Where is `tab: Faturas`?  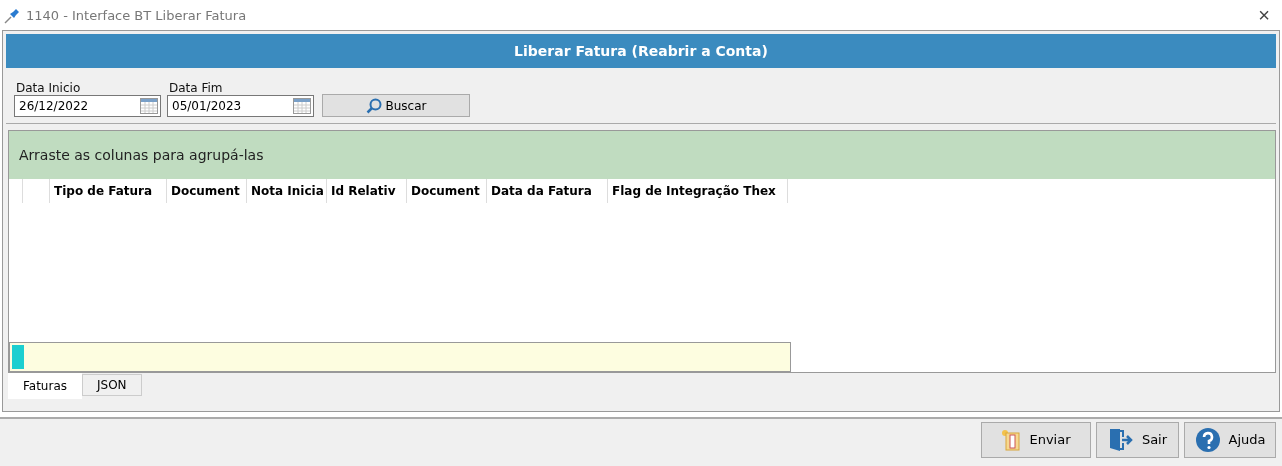
tab: Faturas is located at coordinates (45, 386).